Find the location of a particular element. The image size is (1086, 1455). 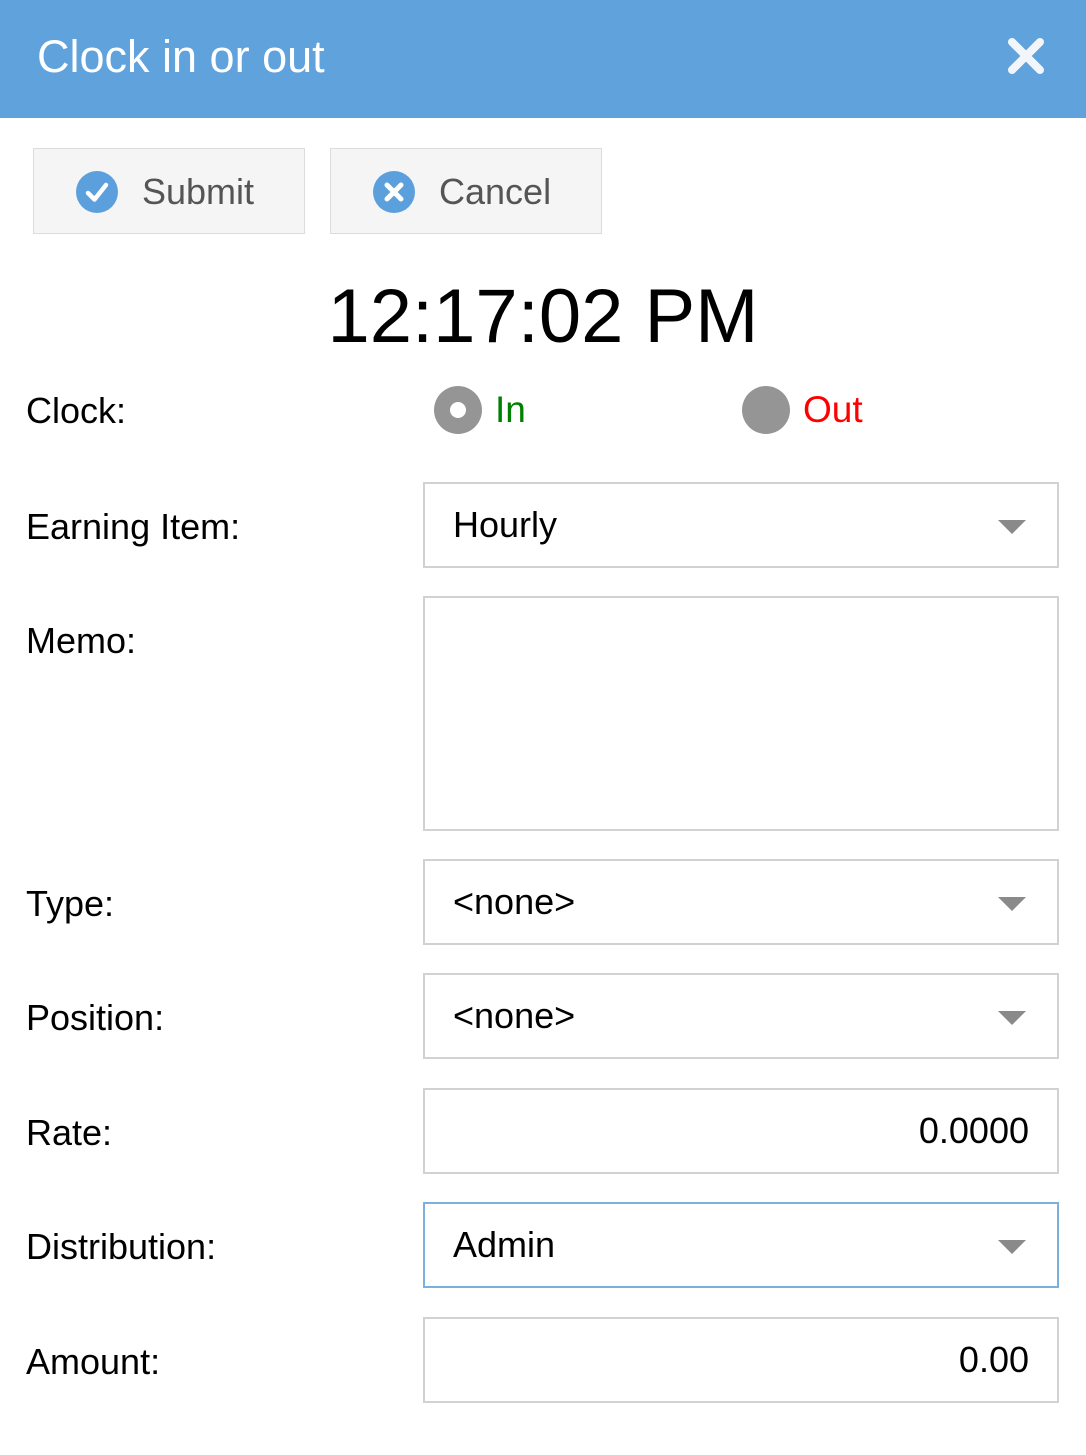

rate-value: 0.0000 is located at coordinates (973, 1130).